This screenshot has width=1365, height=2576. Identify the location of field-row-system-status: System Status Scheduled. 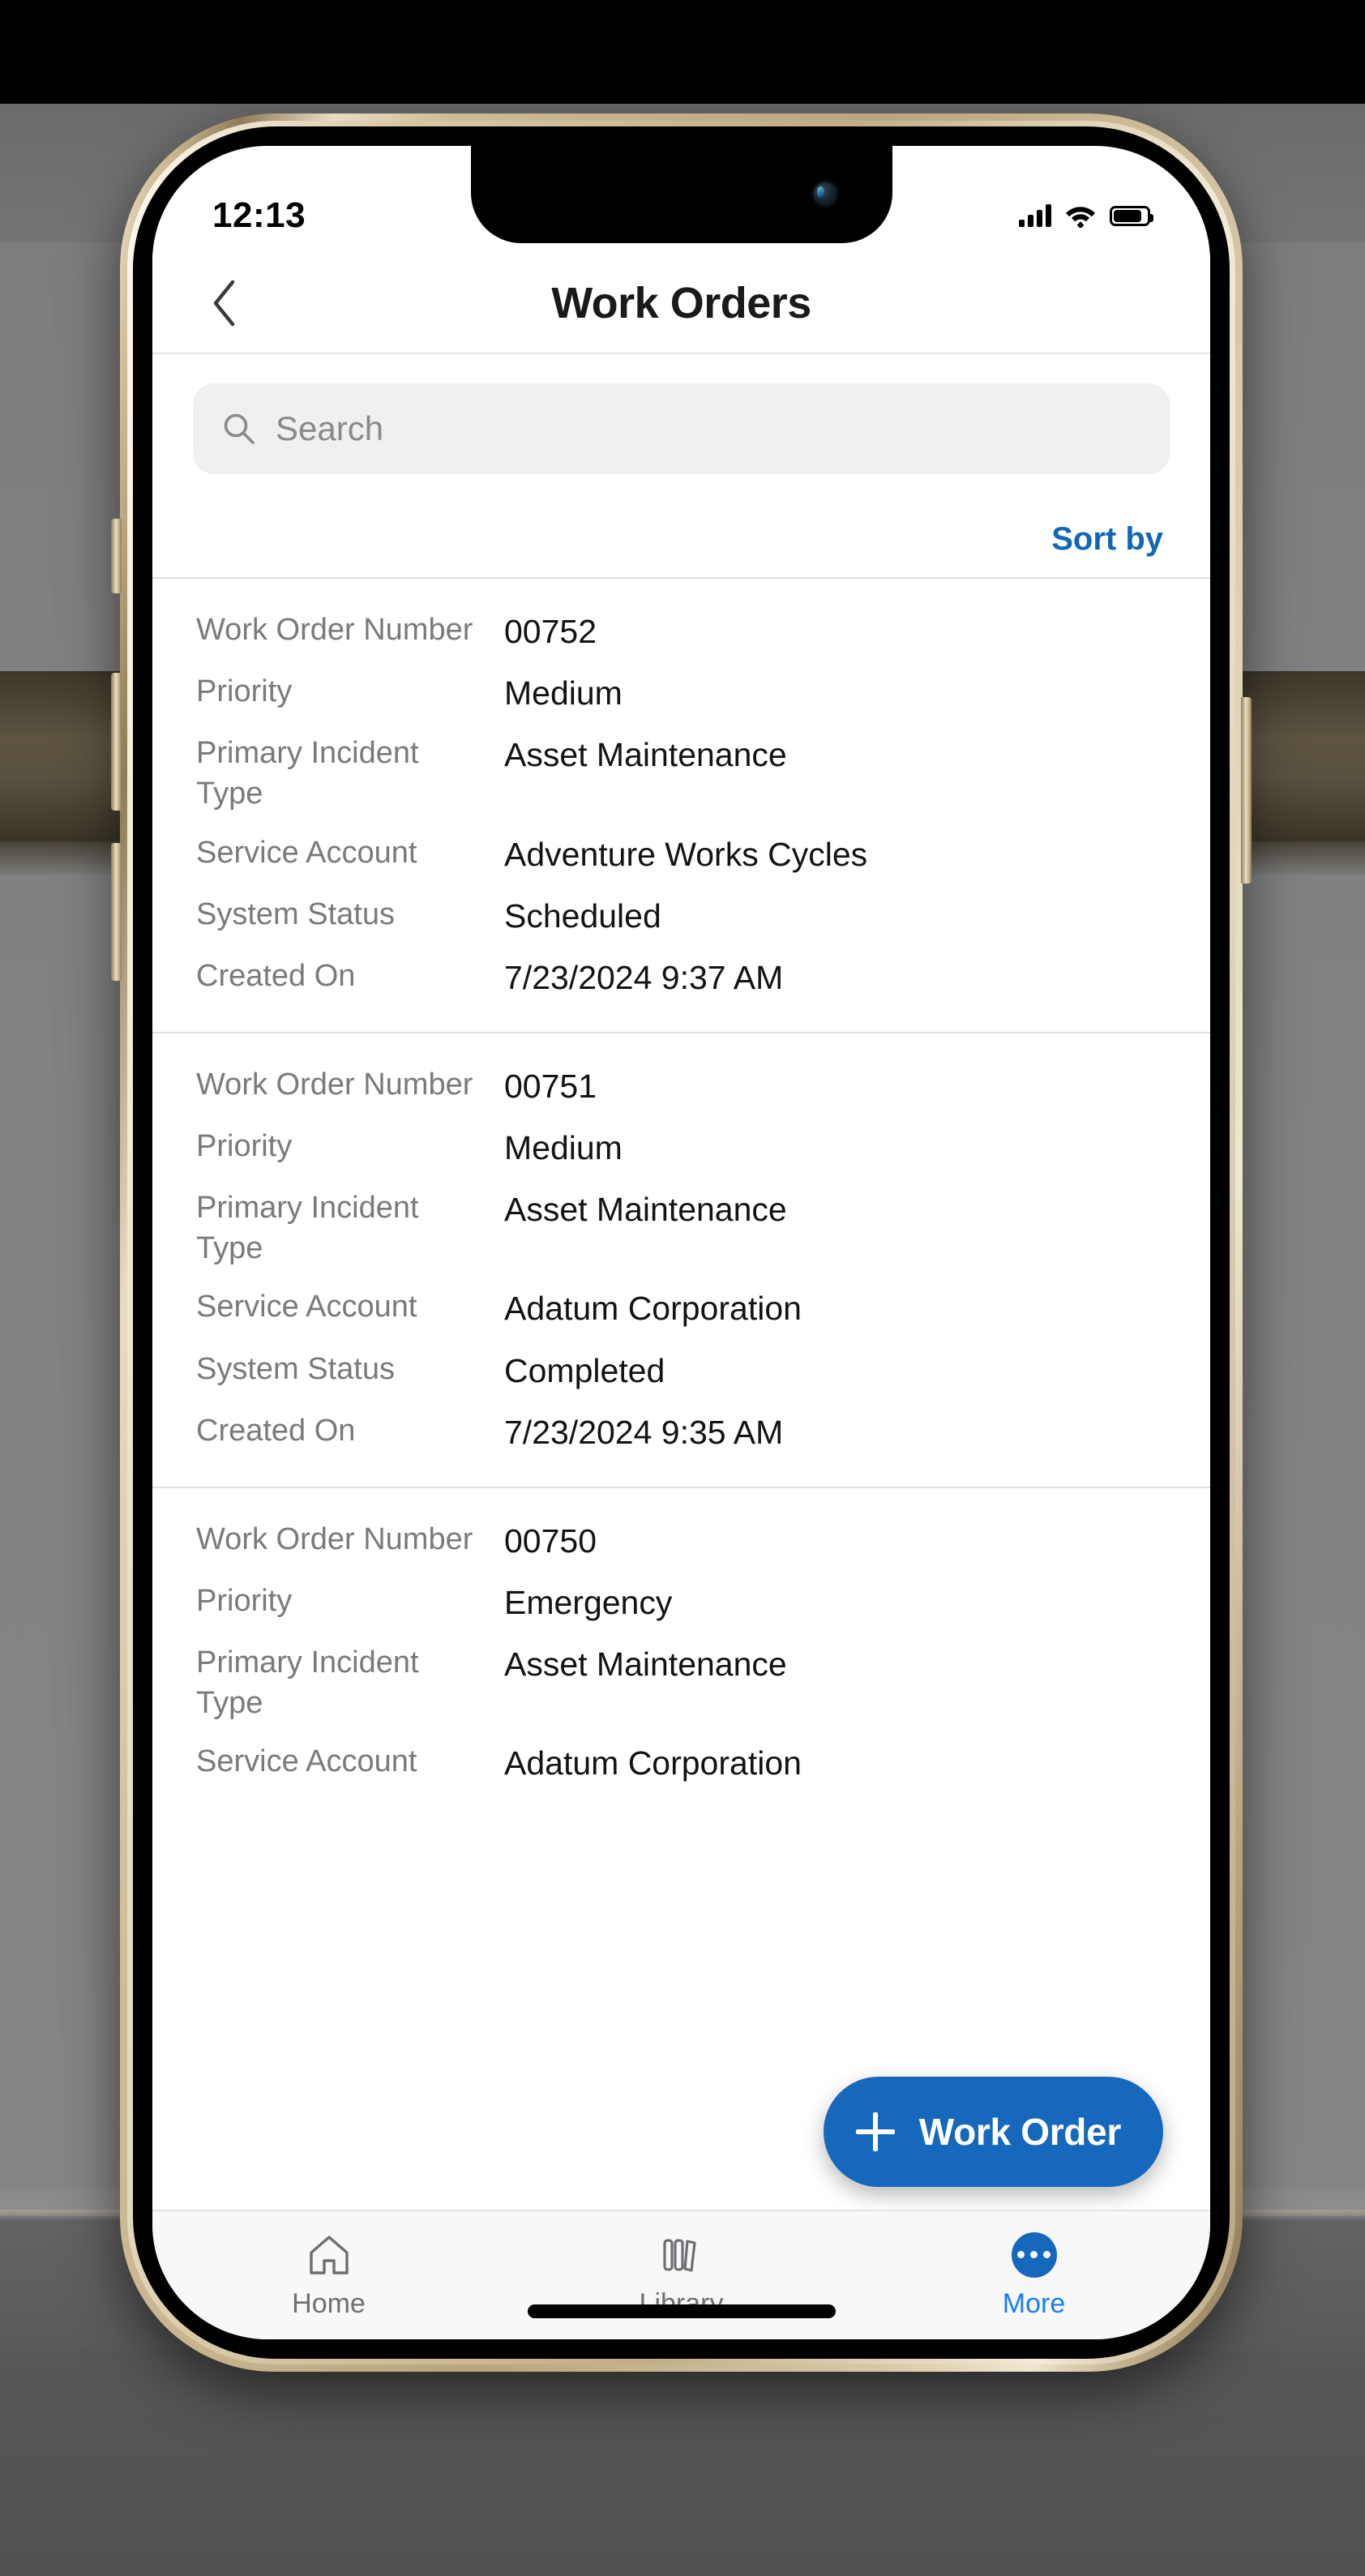
(681, 916).